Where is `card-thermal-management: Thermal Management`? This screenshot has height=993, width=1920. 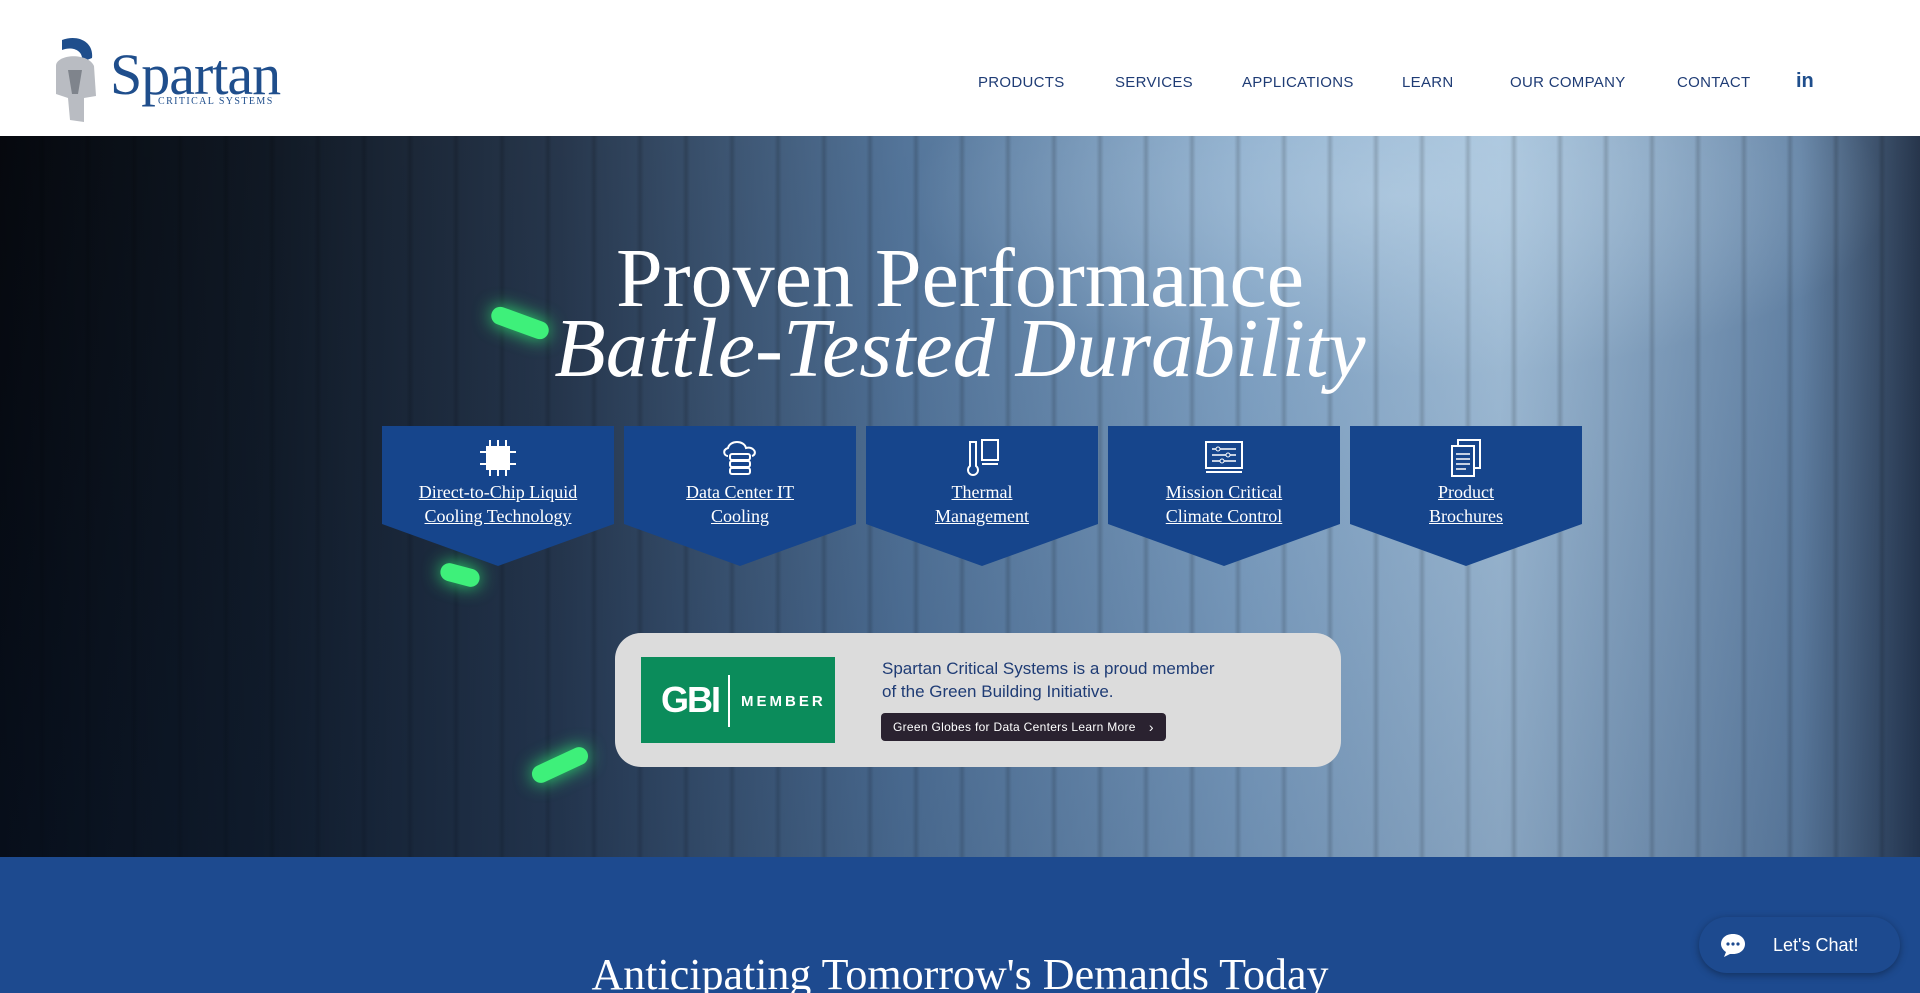 card-thermal-management: Thermal Management is located at coordinates (982, 496).